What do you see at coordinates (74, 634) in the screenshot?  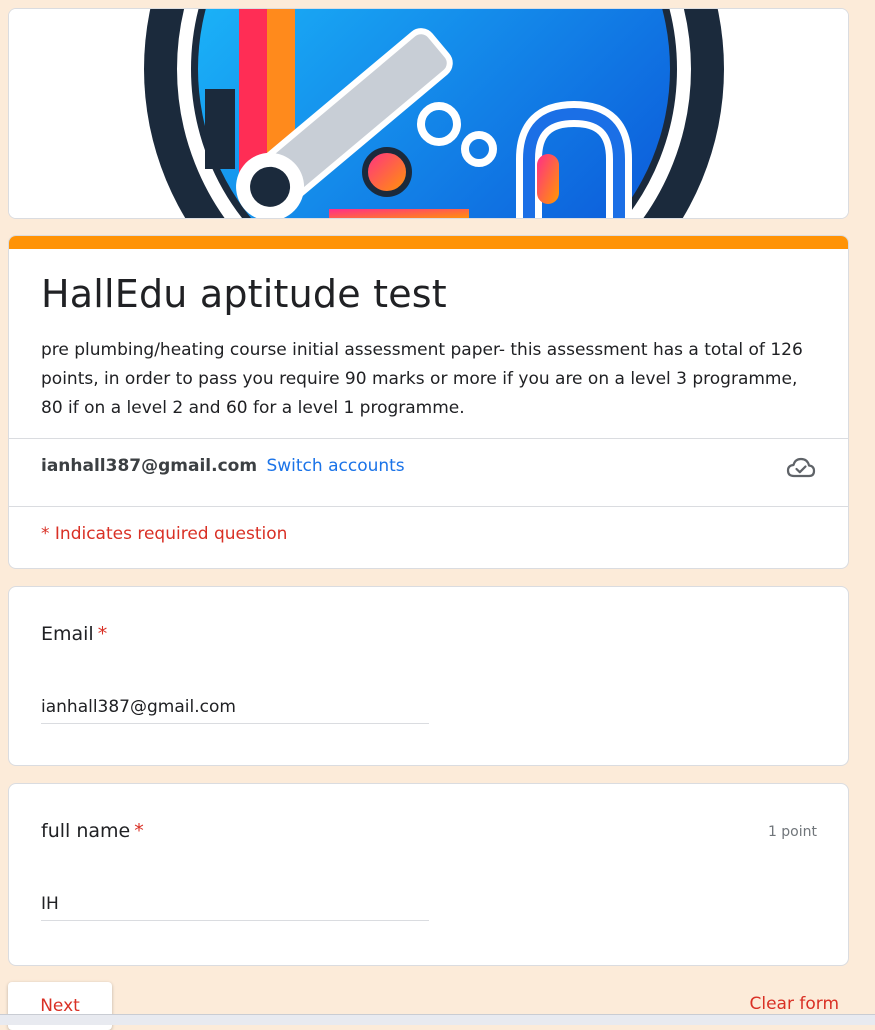 I see `question-label: Email *` at bounding box center [74, 634].